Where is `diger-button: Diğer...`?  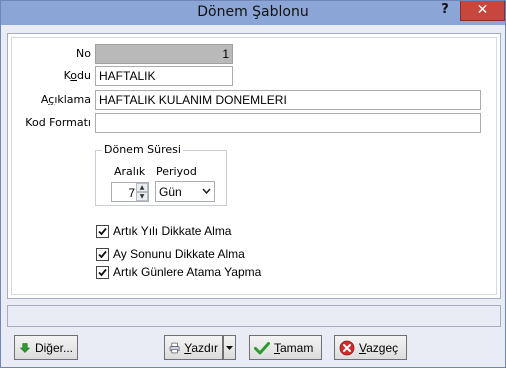
diger-button: Diğer... is located at coordinates (46, 347).